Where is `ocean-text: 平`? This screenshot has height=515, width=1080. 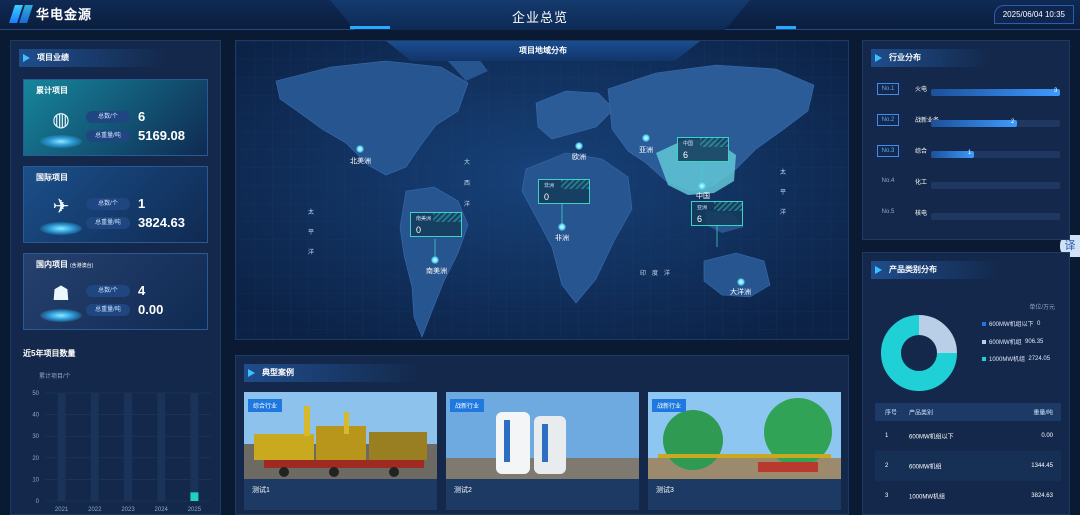
ocean-text: 平 is located at coordinates (783, 193).